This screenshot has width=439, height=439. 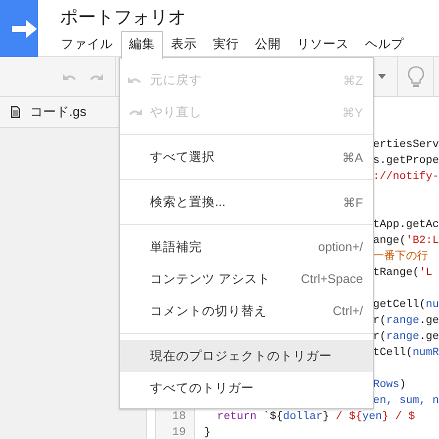 What do you see at coordinates (323, 44) in the screenshot?
I see `menu-item: リソース` at bounding box center [323, 44].